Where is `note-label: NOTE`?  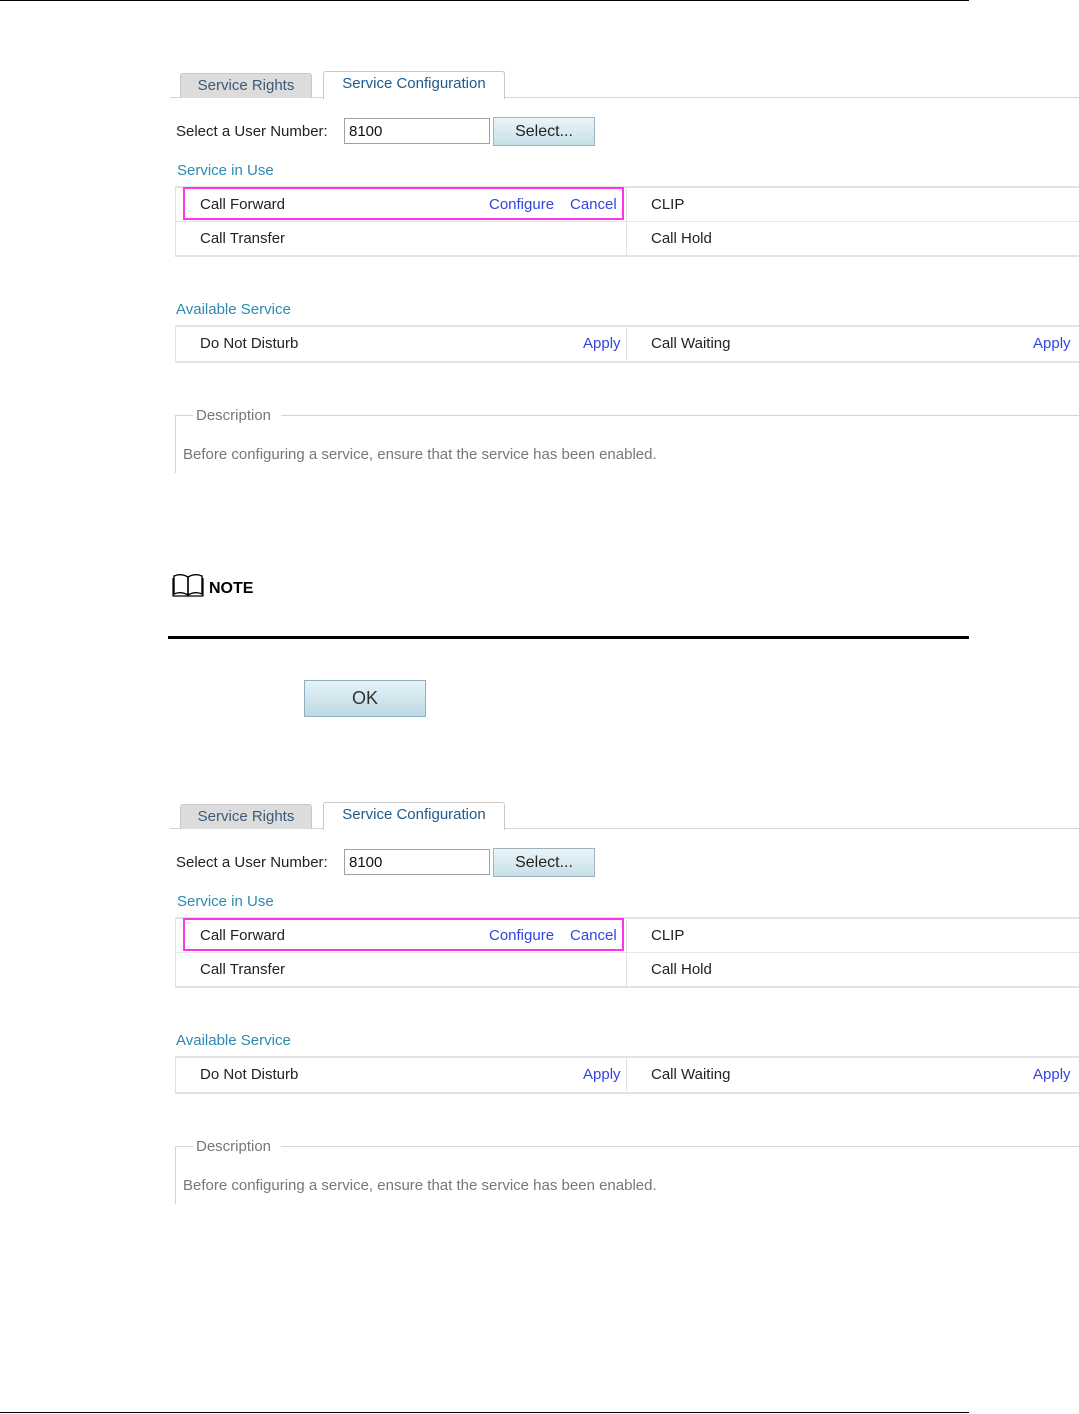
note-label: NOTE is located at coordinates (231, 588).